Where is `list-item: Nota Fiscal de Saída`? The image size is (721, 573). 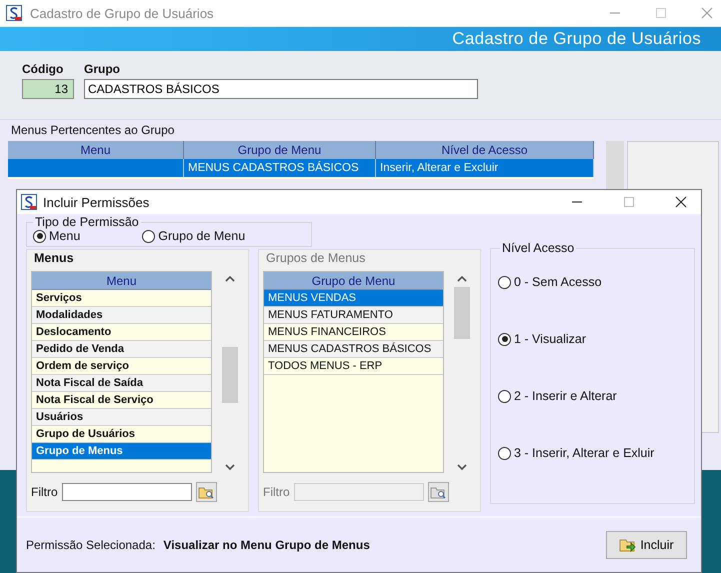 list-item: Nota Fiscal de Saída is located at coordinates (121, 383).